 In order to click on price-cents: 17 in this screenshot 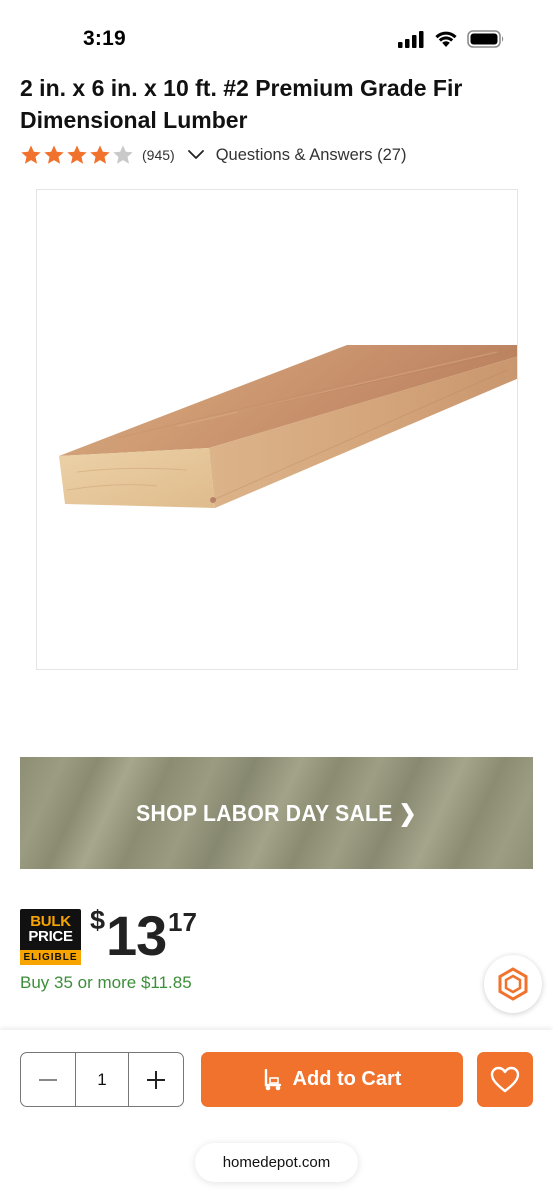, I will do `click(182, 922)`.